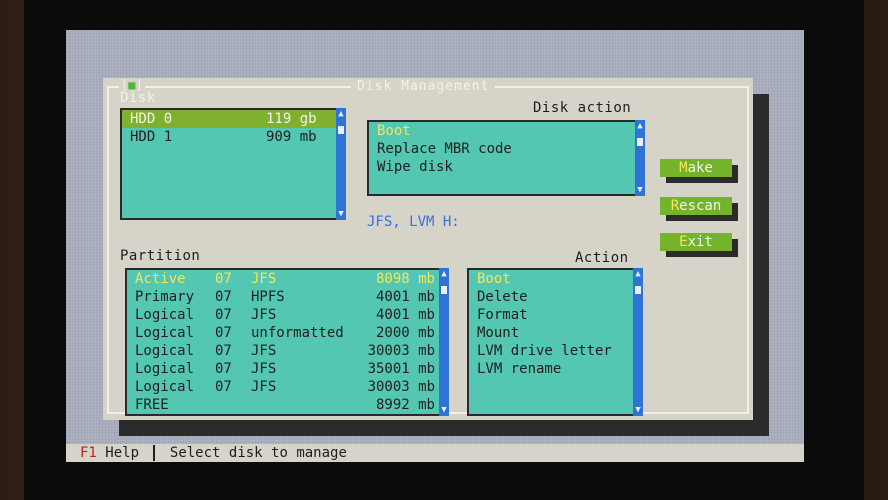 This screenshot has height=500, width=888. Describe the element at coordinates (287, 297) in the screenshot. I see `partition-row: Primary 07 HPFS 4001 mb` at that location.